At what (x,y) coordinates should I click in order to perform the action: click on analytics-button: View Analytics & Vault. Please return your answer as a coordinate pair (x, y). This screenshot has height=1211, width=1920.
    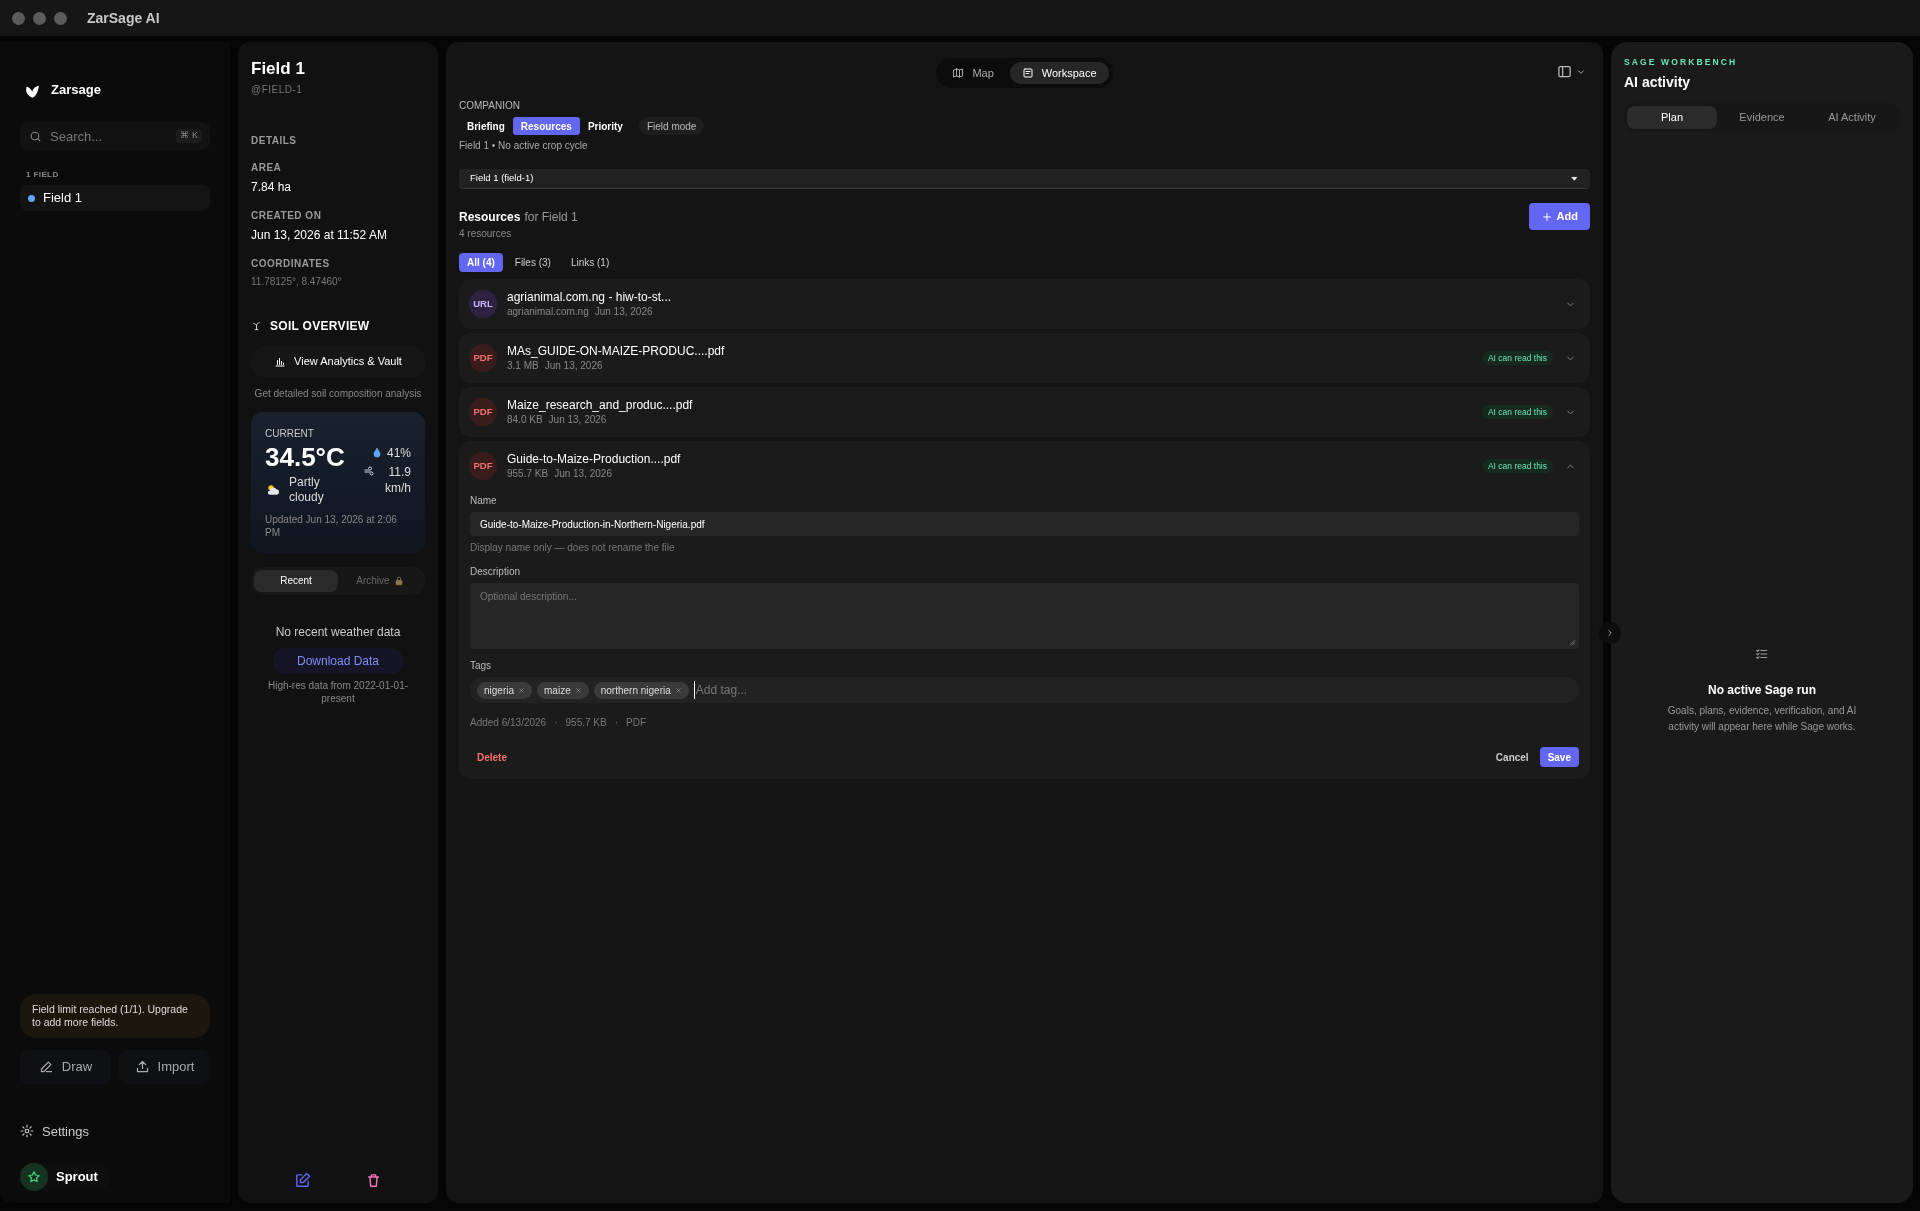
    Looking at the image, I should click on (338, 361).